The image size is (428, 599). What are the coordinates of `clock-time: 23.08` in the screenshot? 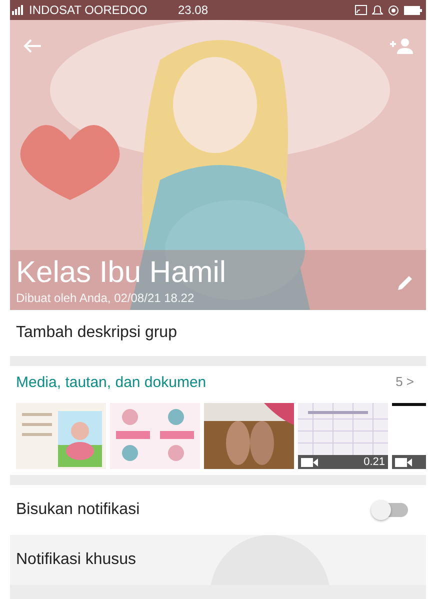 It's located at (193, 10).